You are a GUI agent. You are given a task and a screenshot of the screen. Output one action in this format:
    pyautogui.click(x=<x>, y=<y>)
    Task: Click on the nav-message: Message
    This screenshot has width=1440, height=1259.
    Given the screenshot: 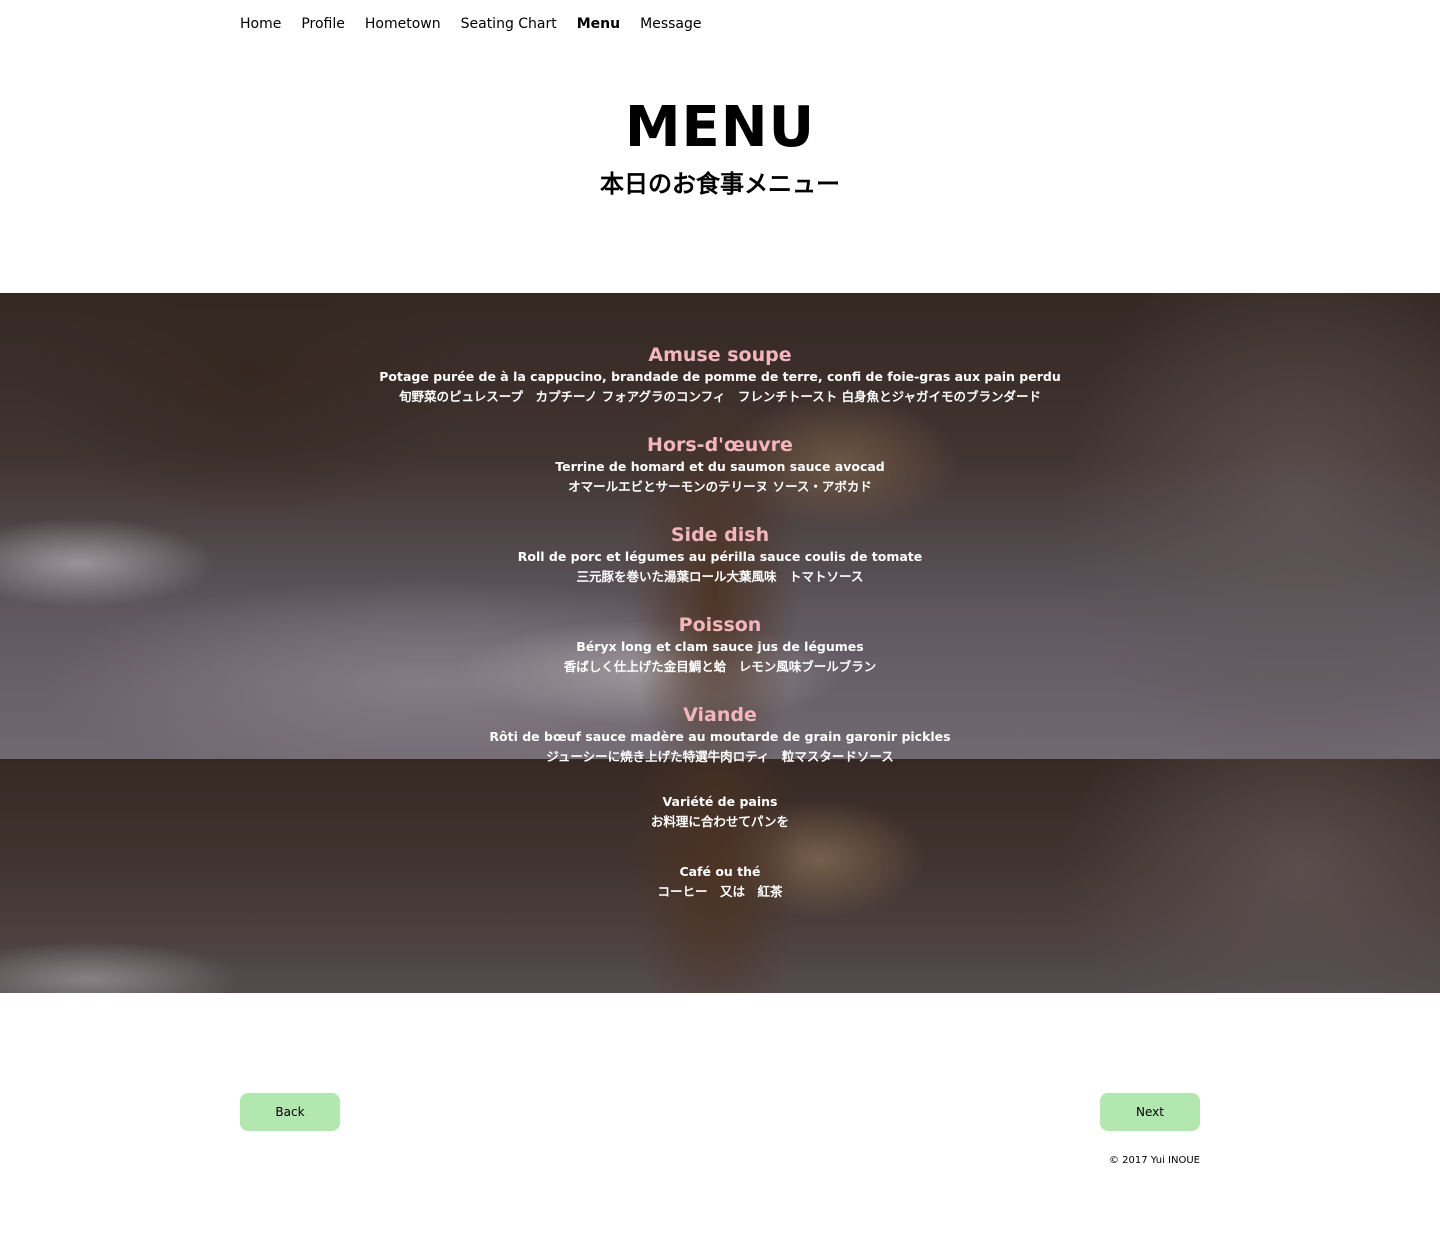 What is the action you would take?
    pyautogui.click(x=670, y=24)
    